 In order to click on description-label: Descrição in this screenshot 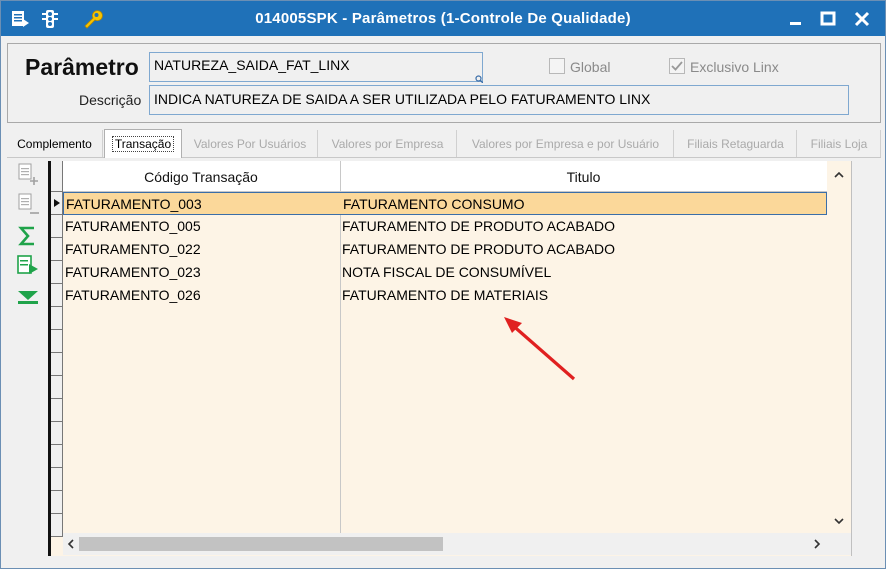, I will do `click(110, 100)`.